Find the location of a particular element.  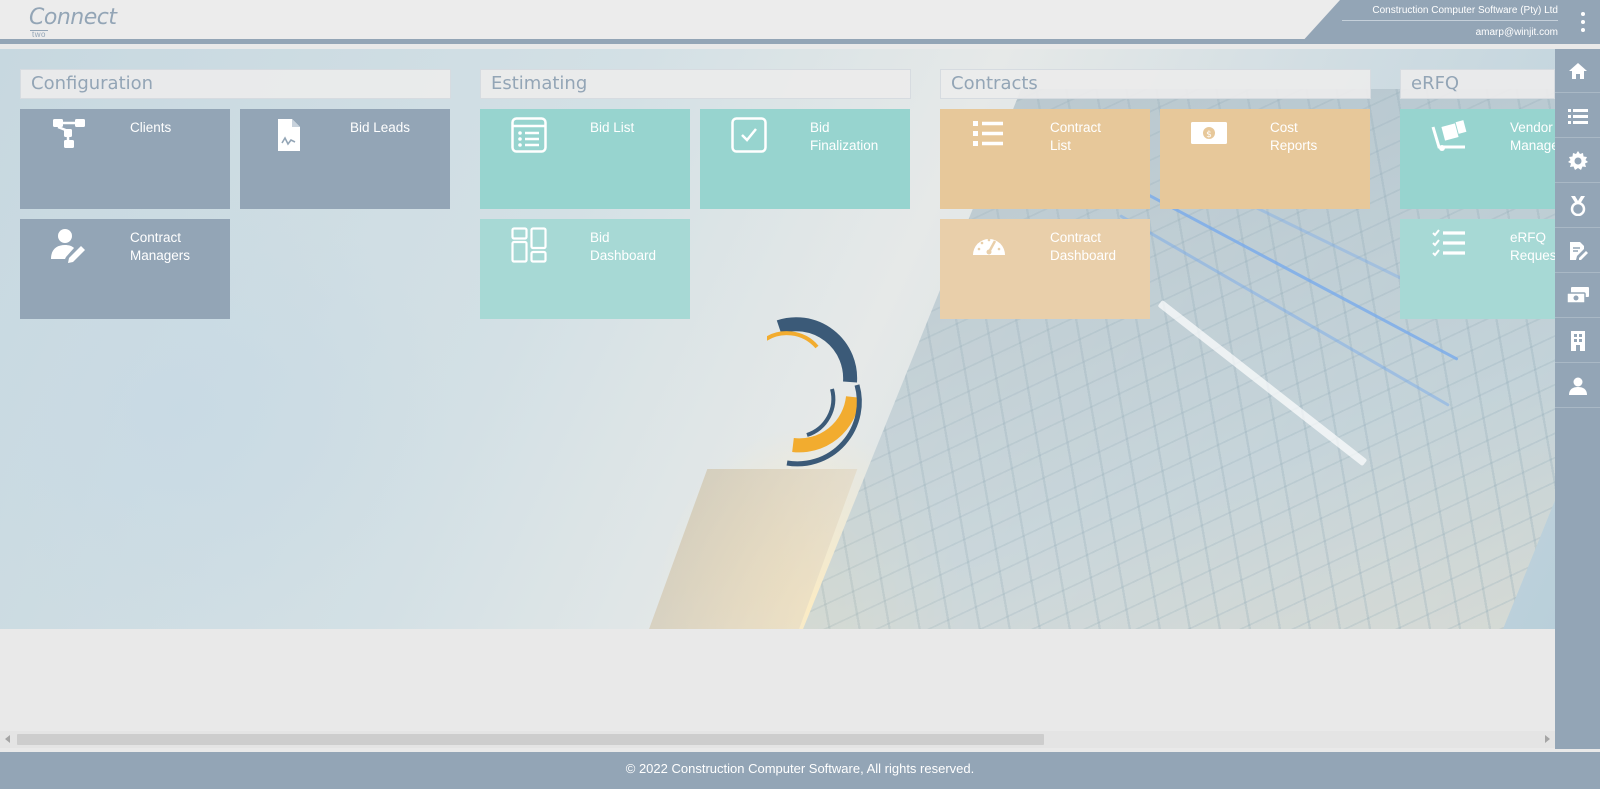

money-transfer-icon is located at coordinates (1577, 295).